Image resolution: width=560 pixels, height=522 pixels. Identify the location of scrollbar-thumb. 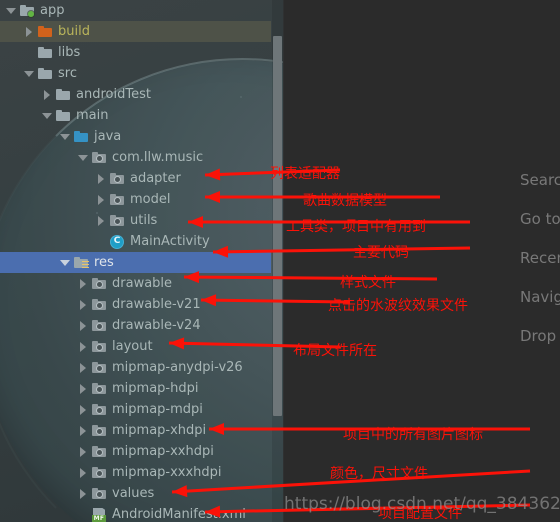
(277, 226).